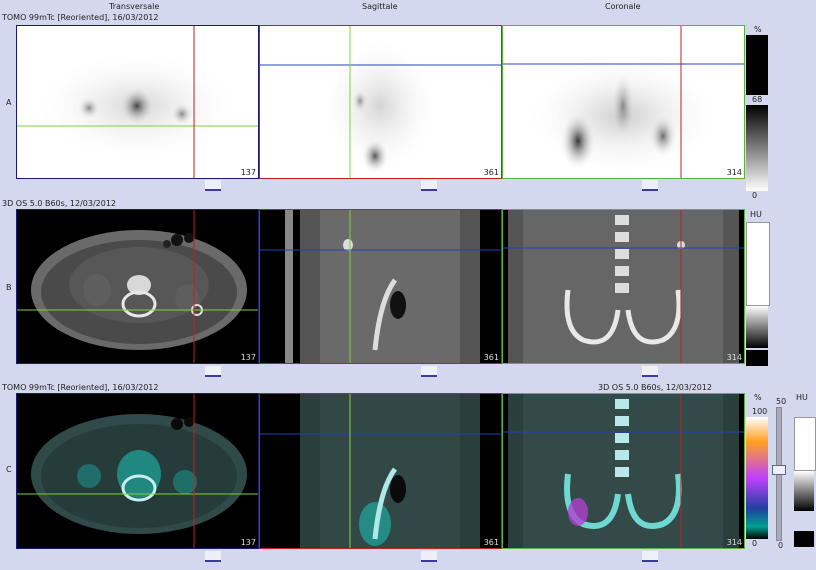  Describe the element at coordinates (59, 203) in the screenshot. I see `row-b-caption: 3D OS 5.0 B60s, 12/03/2012` at that location.